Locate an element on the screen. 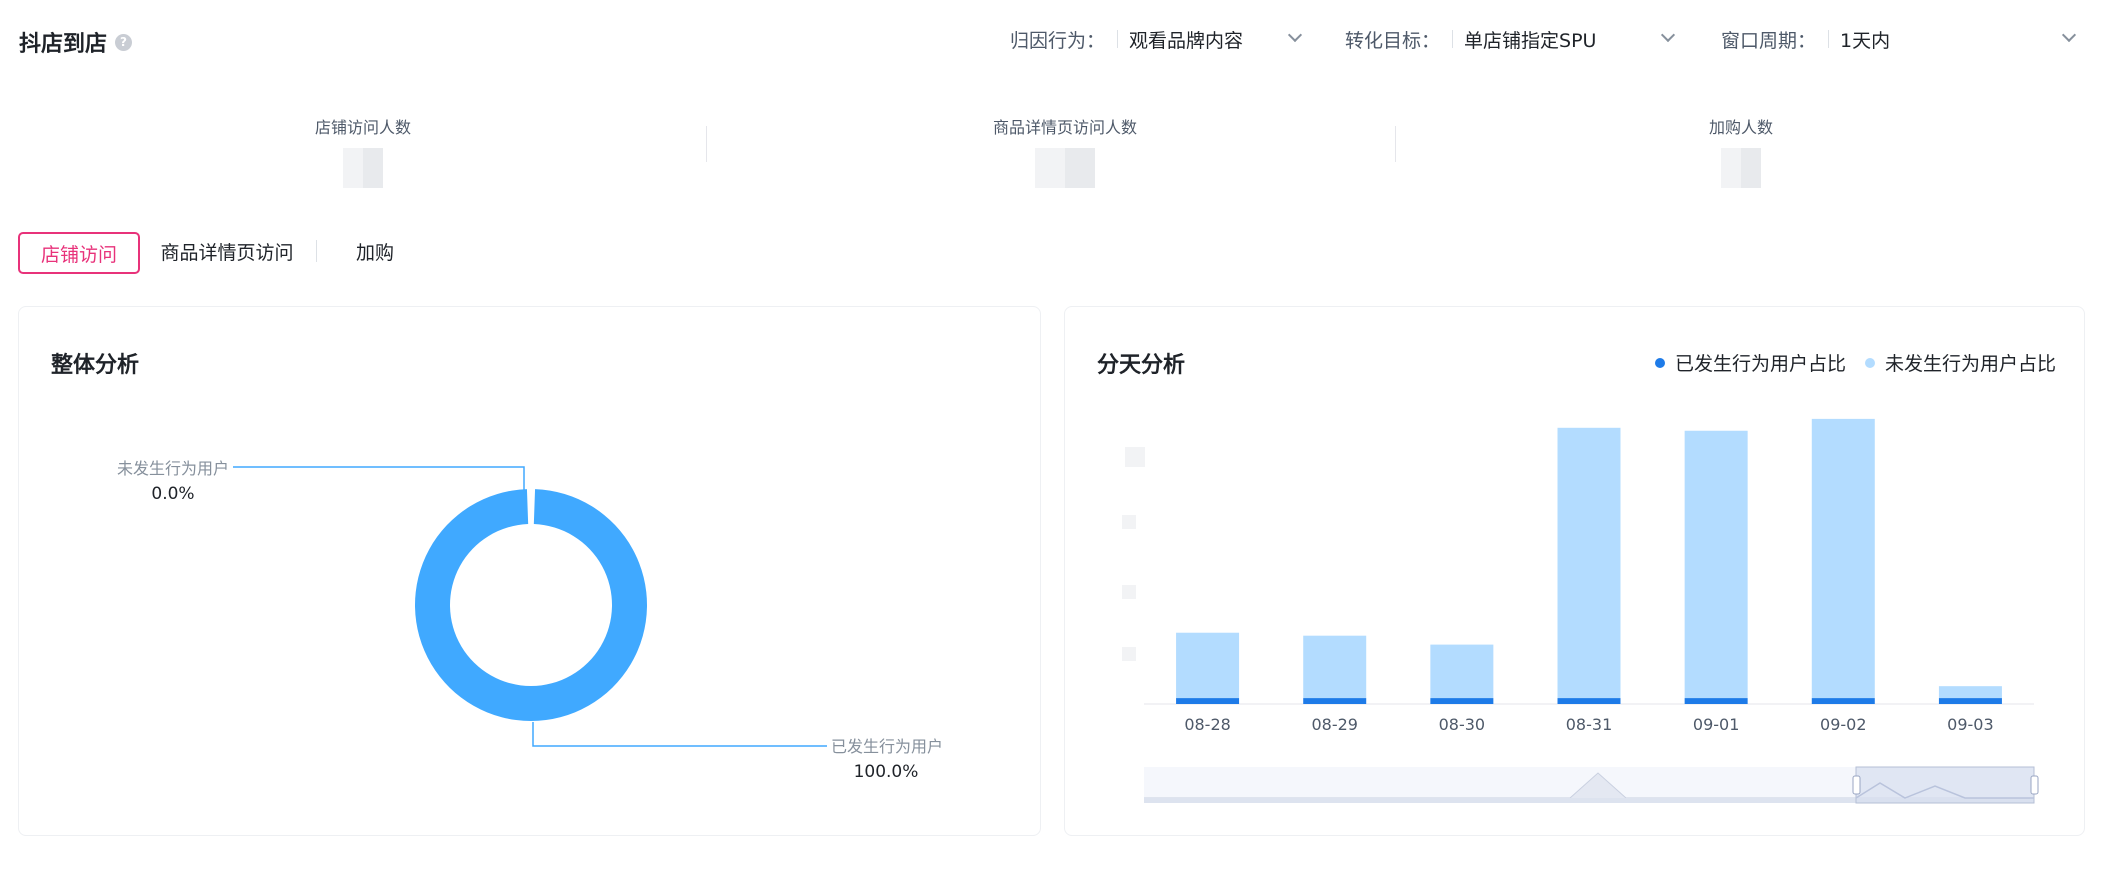 The image size is (2112, 870). donut-slice-name: 已发生行为用户 is located at coordinates (887, 746).